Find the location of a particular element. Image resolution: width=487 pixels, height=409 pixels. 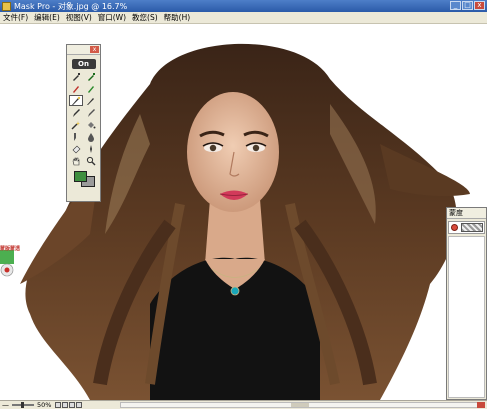

zoom-out-button: — is located at coordinates (5, 405).